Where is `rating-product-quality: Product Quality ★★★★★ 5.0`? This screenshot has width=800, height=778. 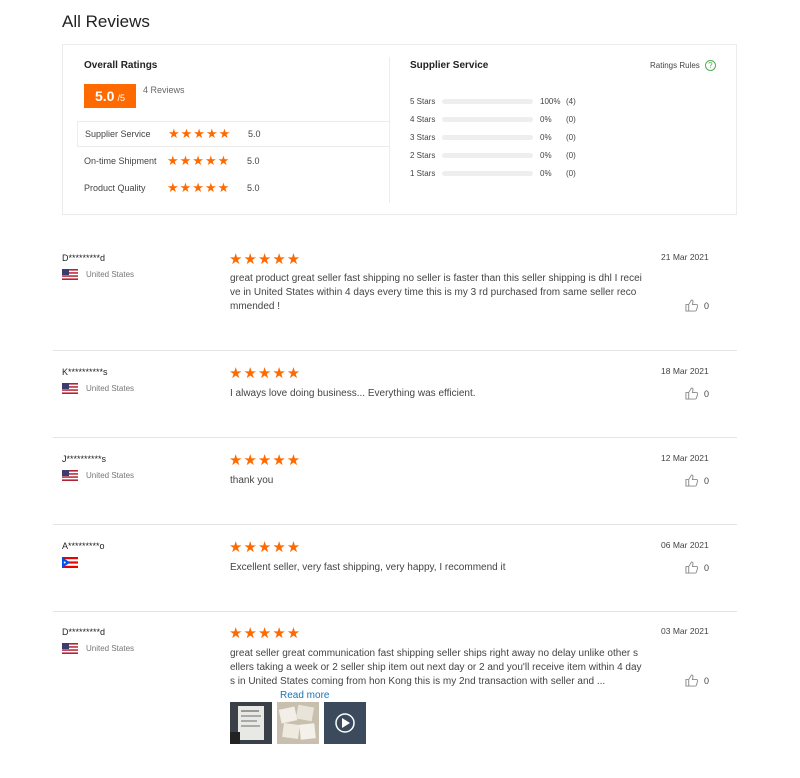 rating-product-quality: Product Quality ★★★★★ 5.0 is located at coordinates (233, 188).